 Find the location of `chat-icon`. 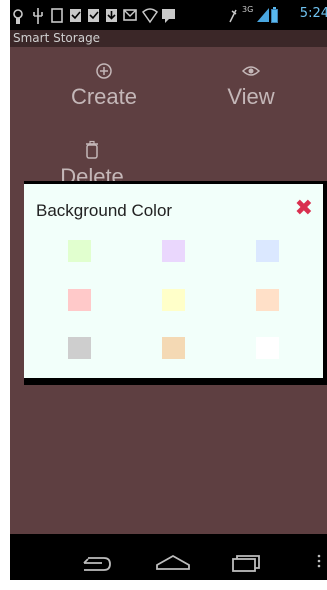

chat-icon is located at coordinates (168, 16).